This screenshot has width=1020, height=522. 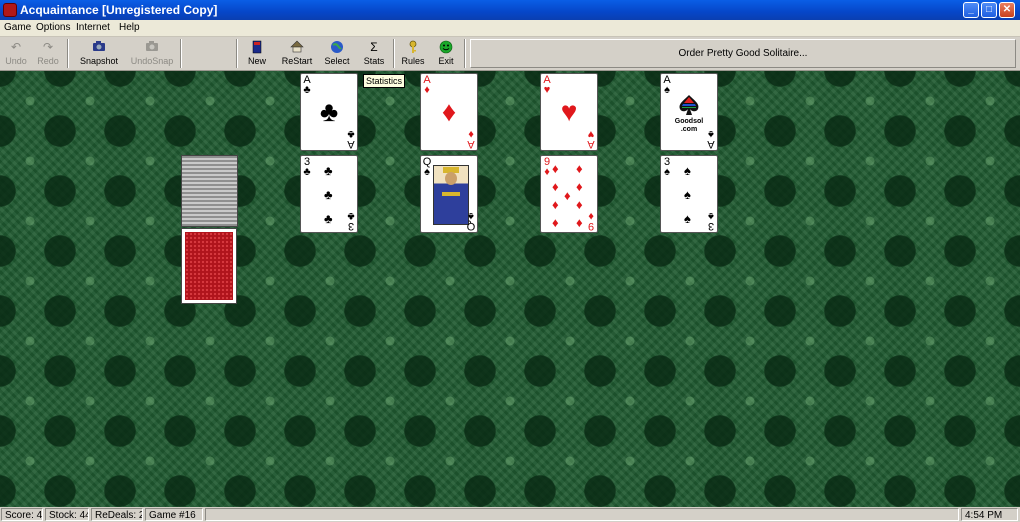 I want to click on undo-icon: ↶, so click(x=16, y=47).